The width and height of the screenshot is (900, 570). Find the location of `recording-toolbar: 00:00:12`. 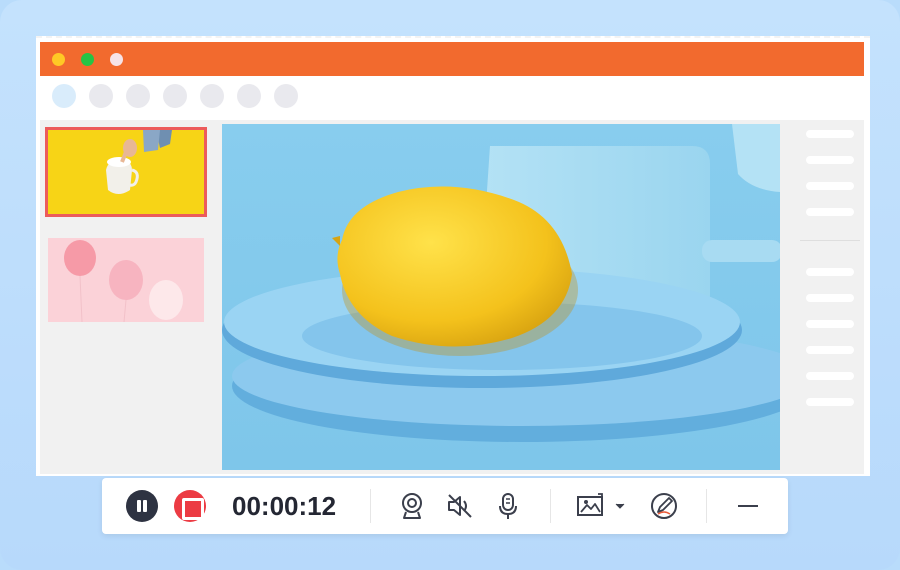

recording-toolbar: 00:00:12 is located at coordinates (445, 506).